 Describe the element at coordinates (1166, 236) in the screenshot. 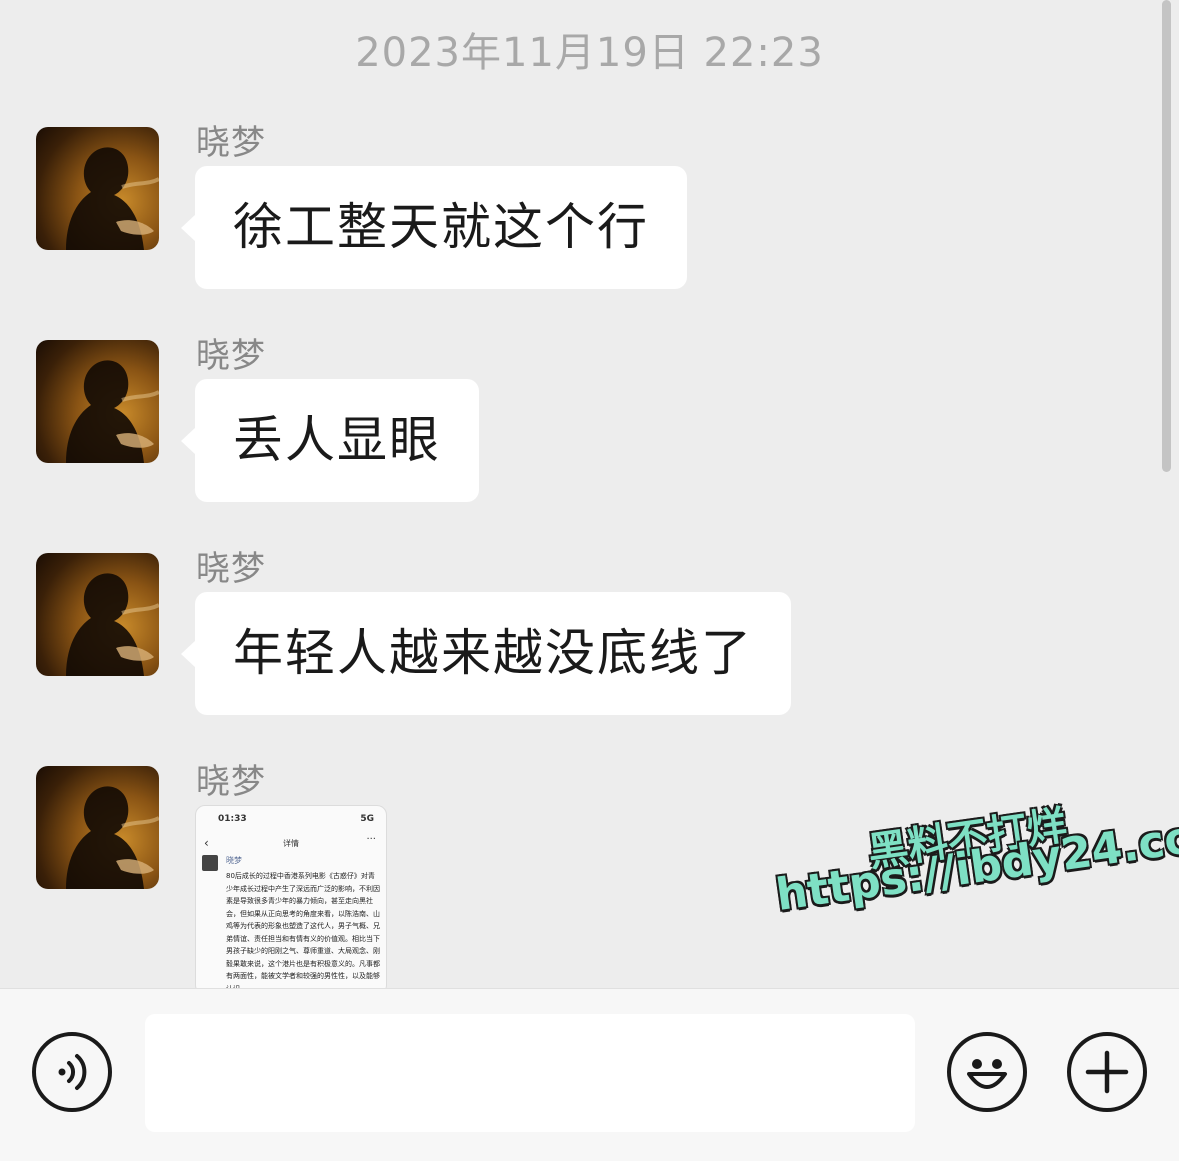

I see `scrollbar` at that location.